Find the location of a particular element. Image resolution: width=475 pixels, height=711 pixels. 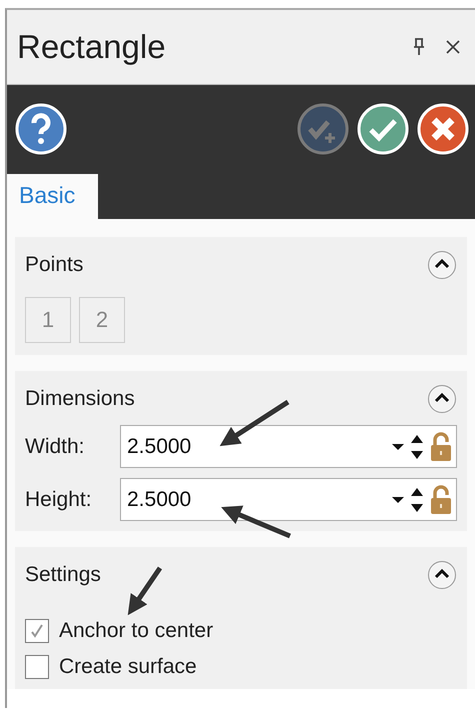

section-title: Points is located at coordinates (54, 265).